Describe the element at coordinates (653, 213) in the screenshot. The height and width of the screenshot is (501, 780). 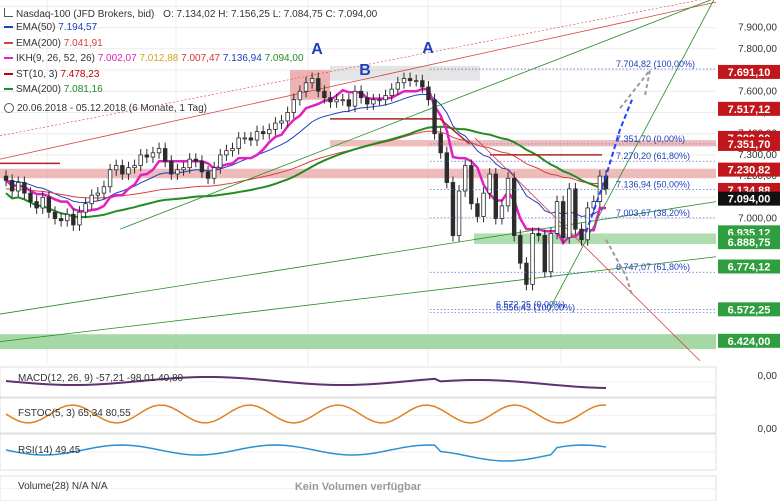
I see `fib-label: 7.003,67 (38,20%)` at that location.